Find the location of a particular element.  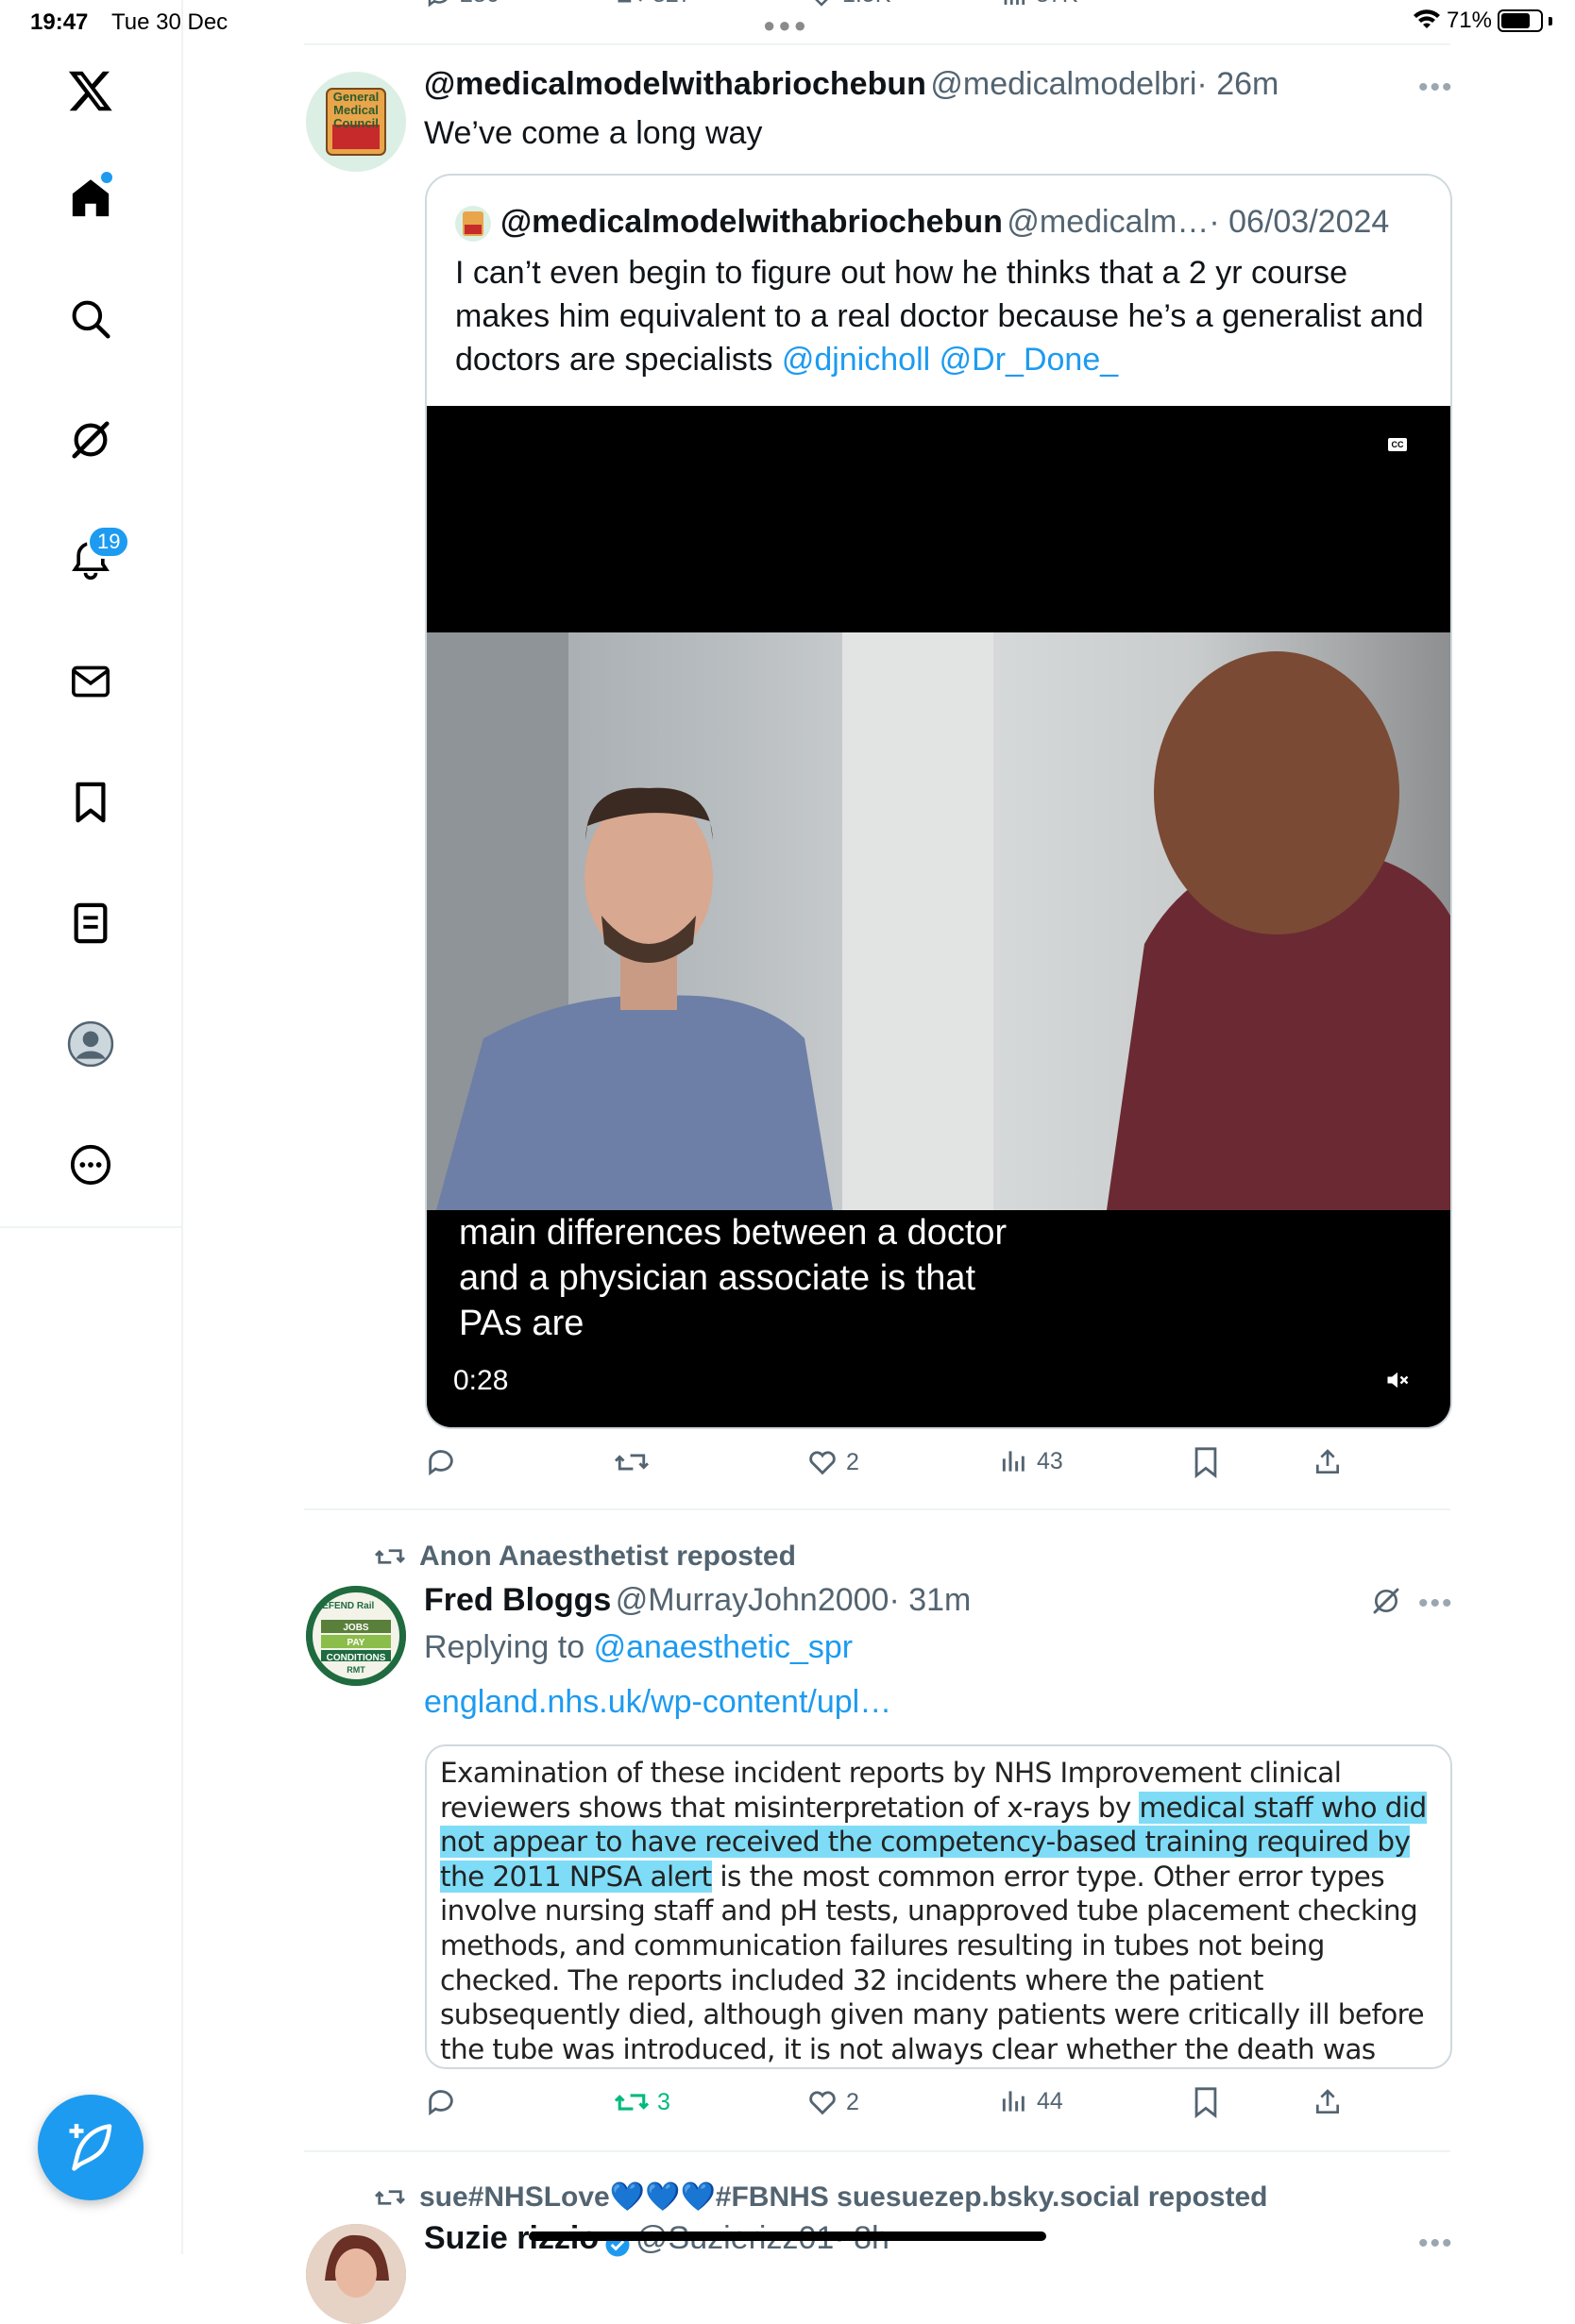

home-indicator is located at coordinates (787, 2236).